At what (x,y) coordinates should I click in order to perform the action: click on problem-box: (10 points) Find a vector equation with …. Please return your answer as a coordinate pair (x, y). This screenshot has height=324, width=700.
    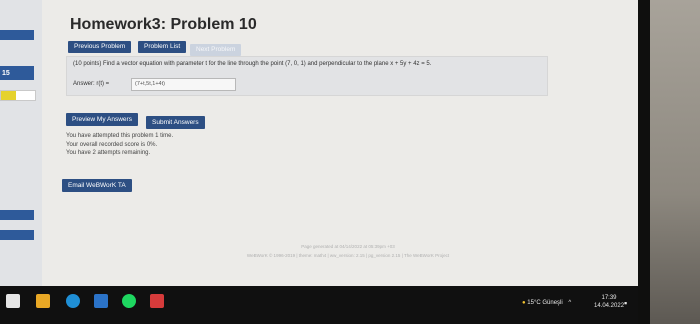
    Looking at the image, I should click on (307, 76).